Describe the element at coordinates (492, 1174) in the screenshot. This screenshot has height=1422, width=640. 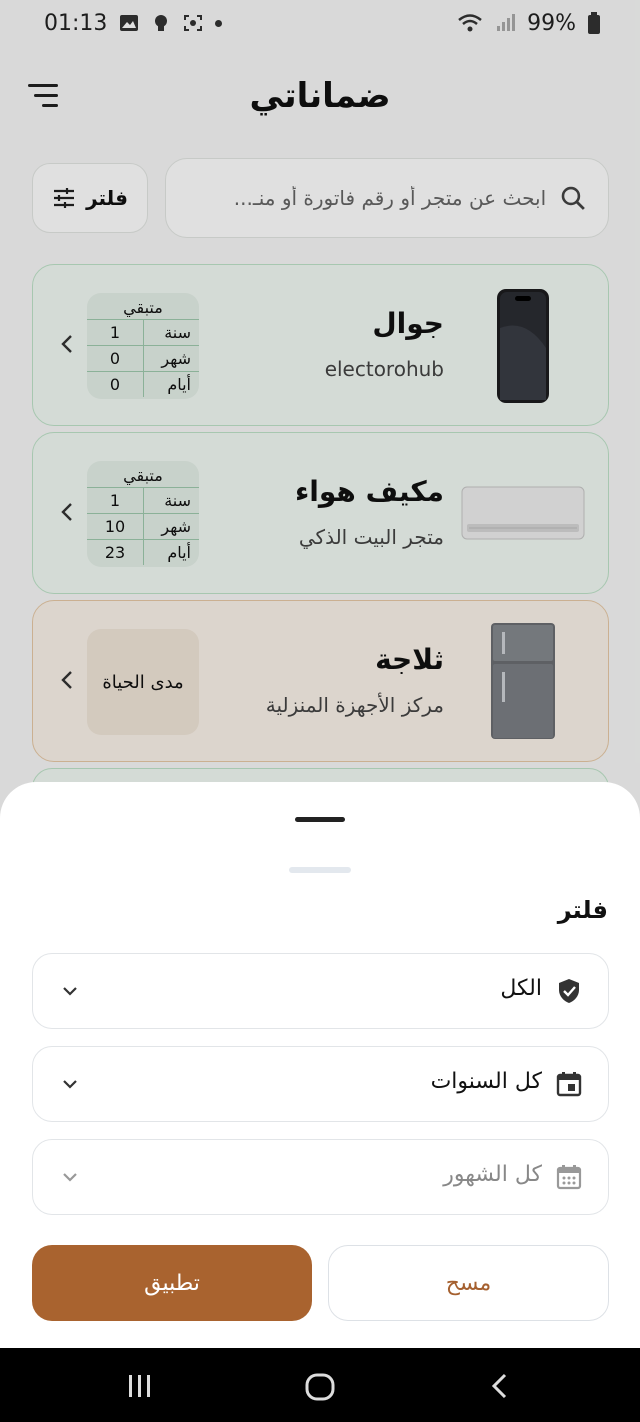
I see `month-select-value: كل الشهور` at that location.